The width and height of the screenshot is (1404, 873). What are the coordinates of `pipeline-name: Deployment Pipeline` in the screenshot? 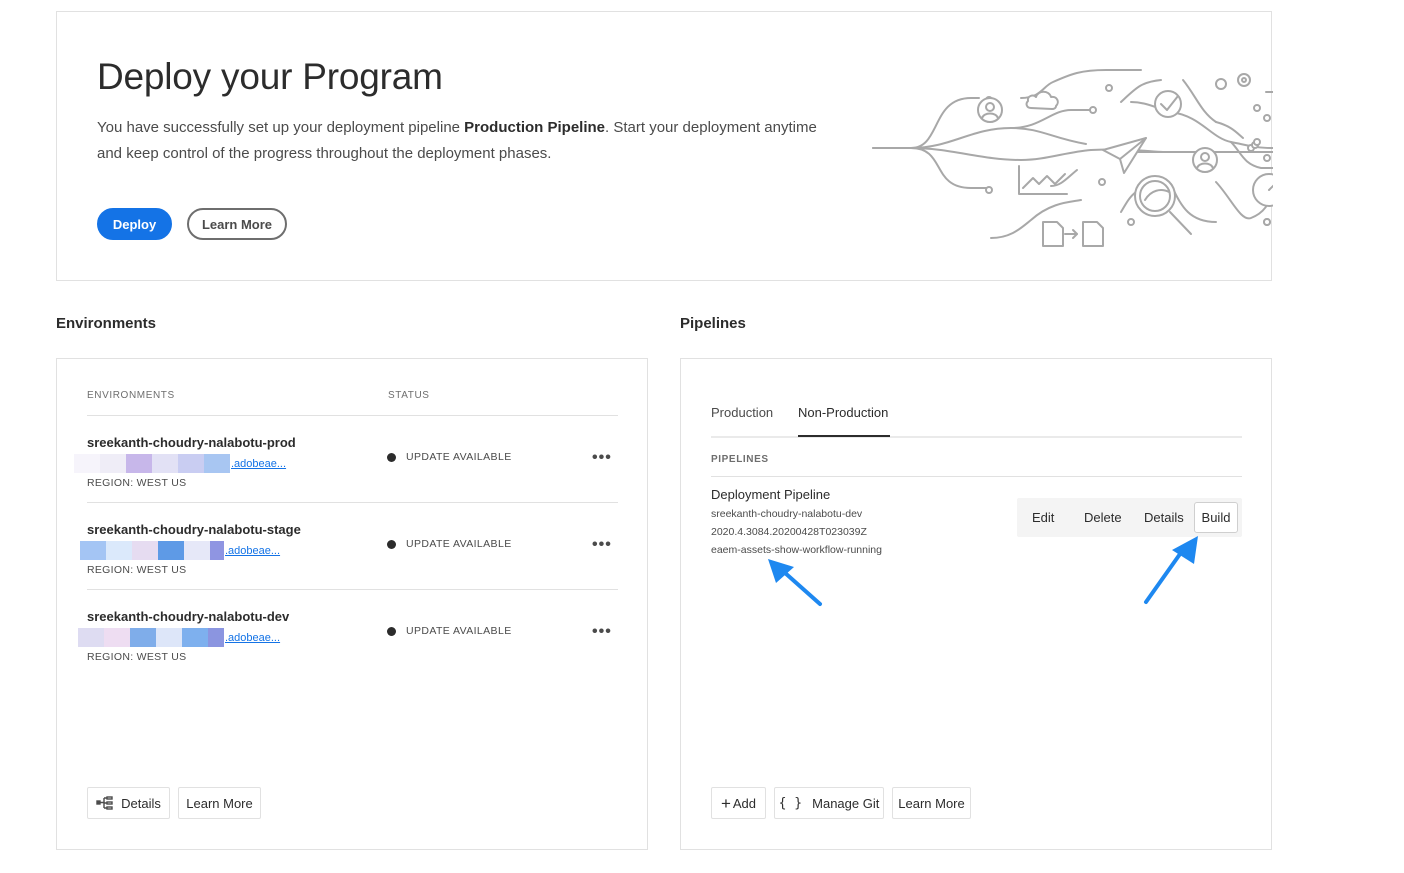 It's located at (771, 494).